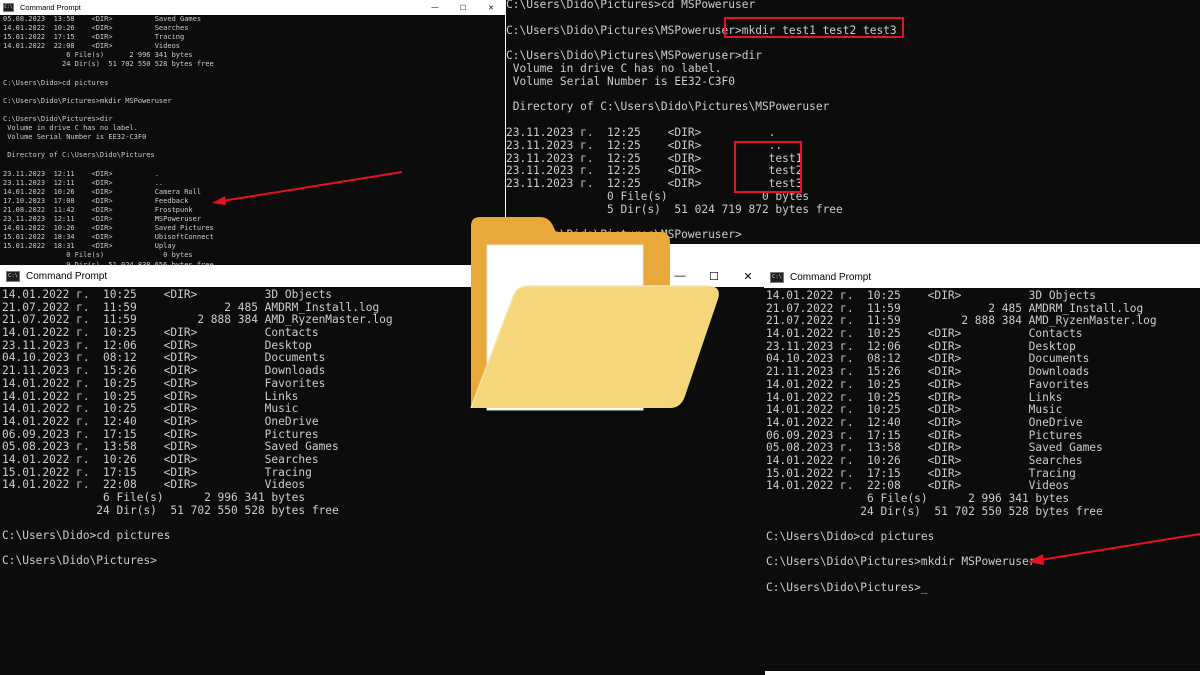 This screenshot has width=1200, height=675. I want to click on terminal-line: C:\Users\Dido\Pictures>, so click(79, 561).